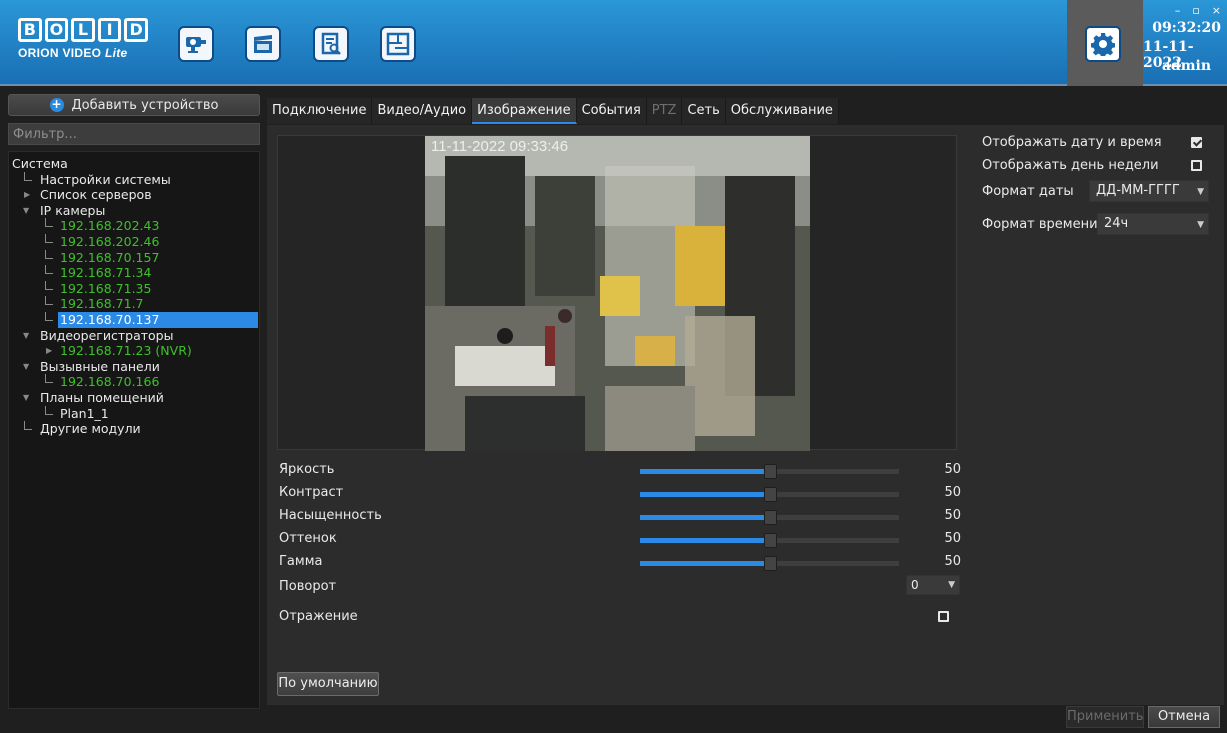 Image resolution: width=1227 pixels, height=733 pixels. I want to click on brightness-value: 50, so click(952, 469).